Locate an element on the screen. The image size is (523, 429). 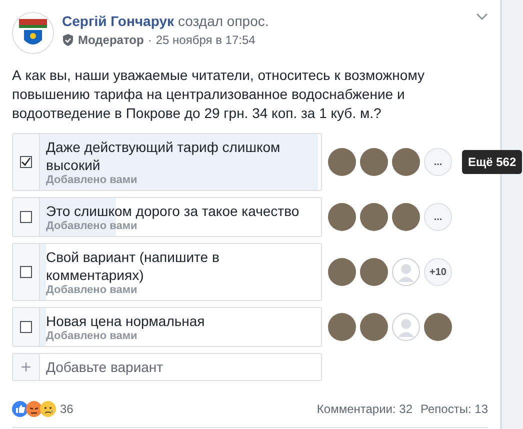
poll-option: Даже действующий тариф слишком высокий Добавлено вами is located at coordinates (167, 162).